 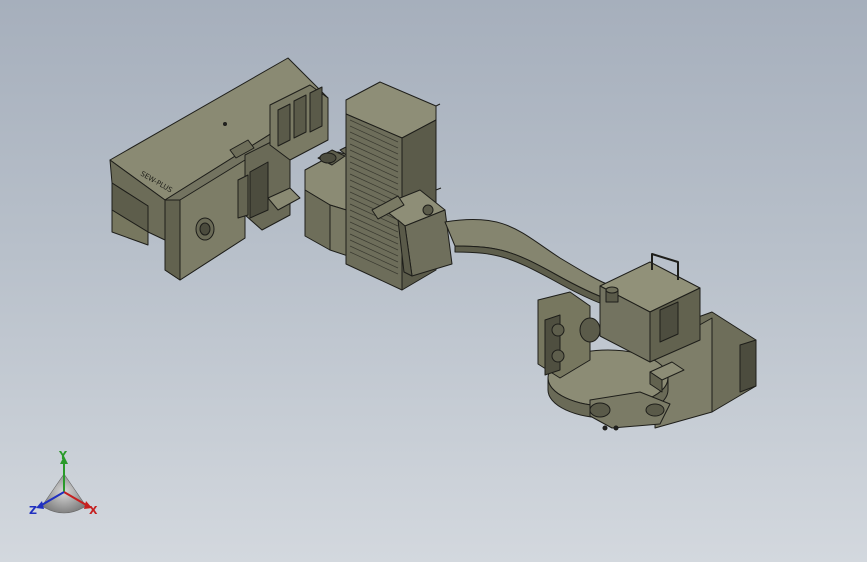 I want to click on orientation-triad: Y X Z, so click(x=67, y=486).